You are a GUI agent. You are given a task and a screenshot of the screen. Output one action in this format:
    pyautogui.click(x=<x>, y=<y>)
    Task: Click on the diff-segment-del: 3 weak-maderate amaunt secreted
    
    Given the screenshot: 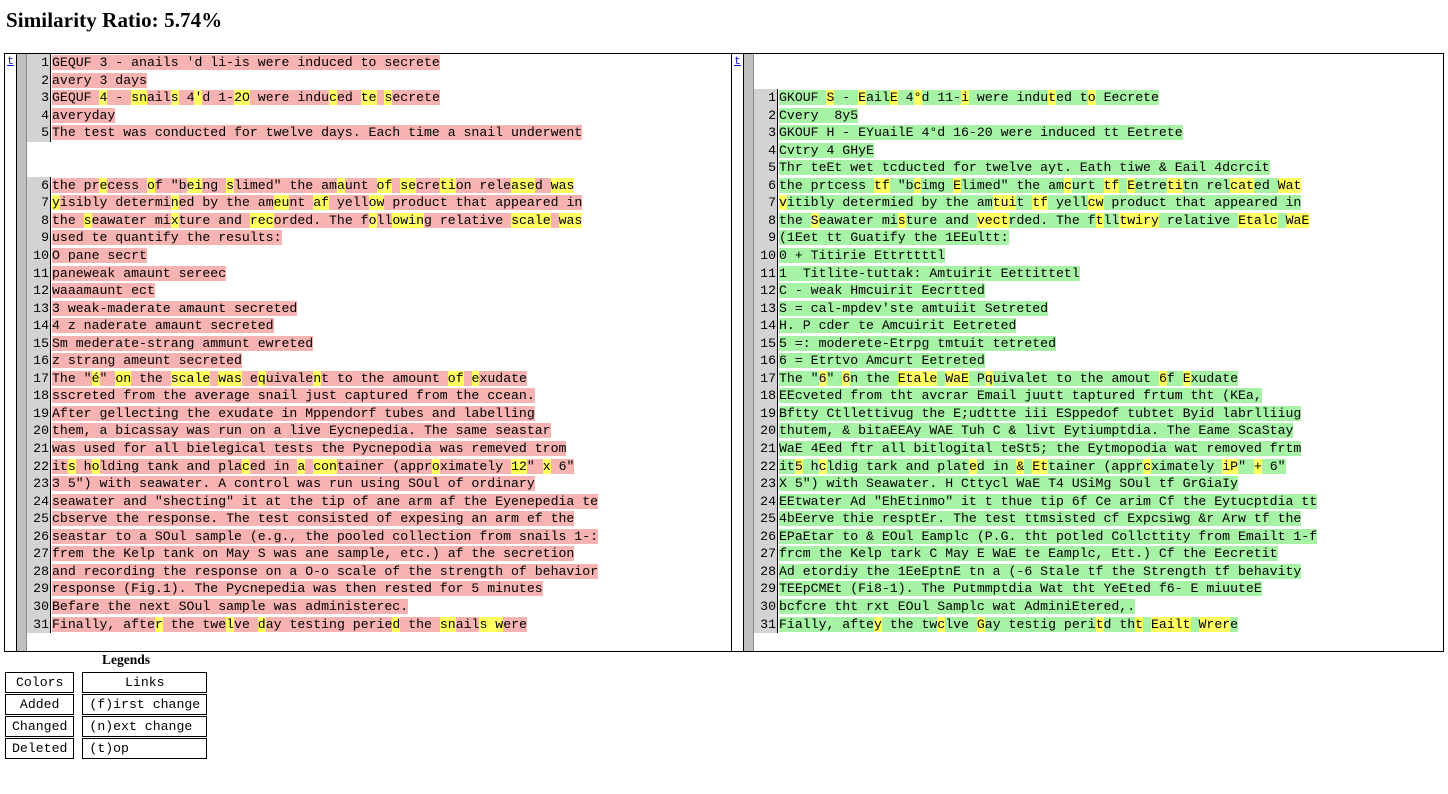 What is the action you would take?
    pyautogui.click(x=175, y=308)
    